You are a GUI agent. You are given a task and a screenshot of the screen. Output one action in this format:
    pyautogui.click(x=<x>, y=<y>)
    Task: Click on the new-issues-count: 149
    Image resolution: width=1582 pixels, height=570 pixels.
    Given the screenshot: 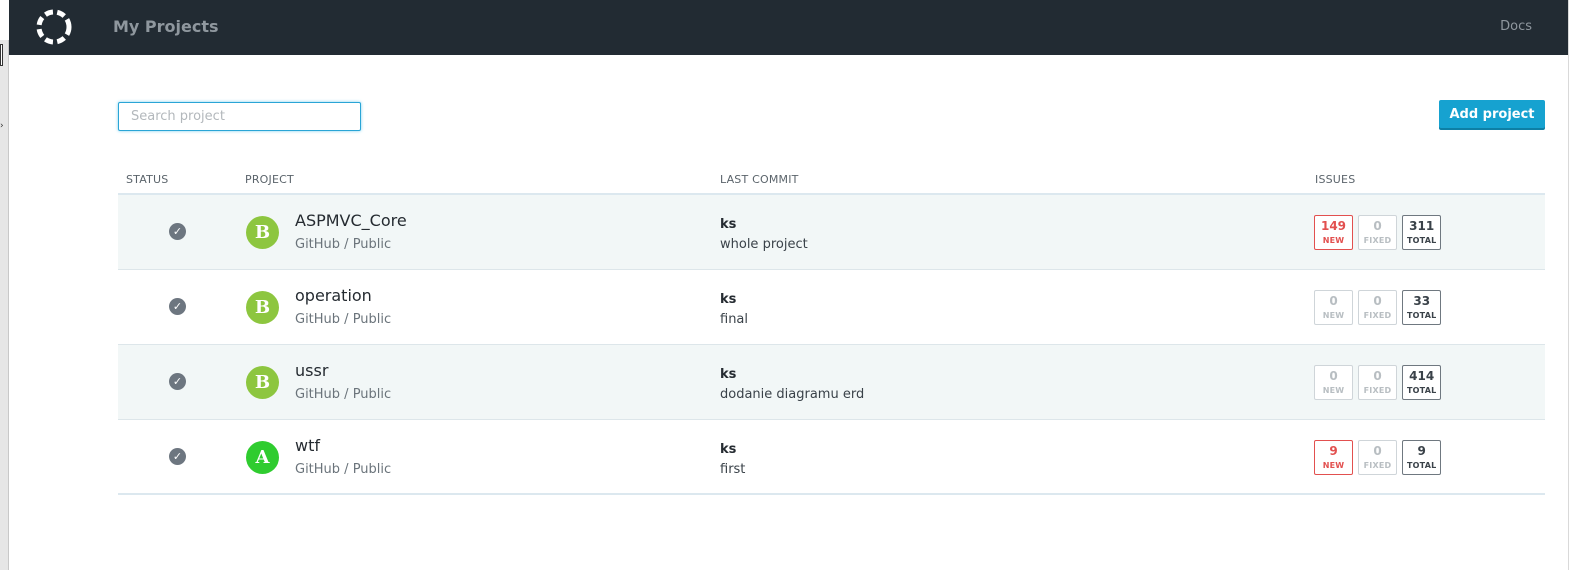 What is the action you would take?
    pyautogui.click(x=1333, y=226)
    